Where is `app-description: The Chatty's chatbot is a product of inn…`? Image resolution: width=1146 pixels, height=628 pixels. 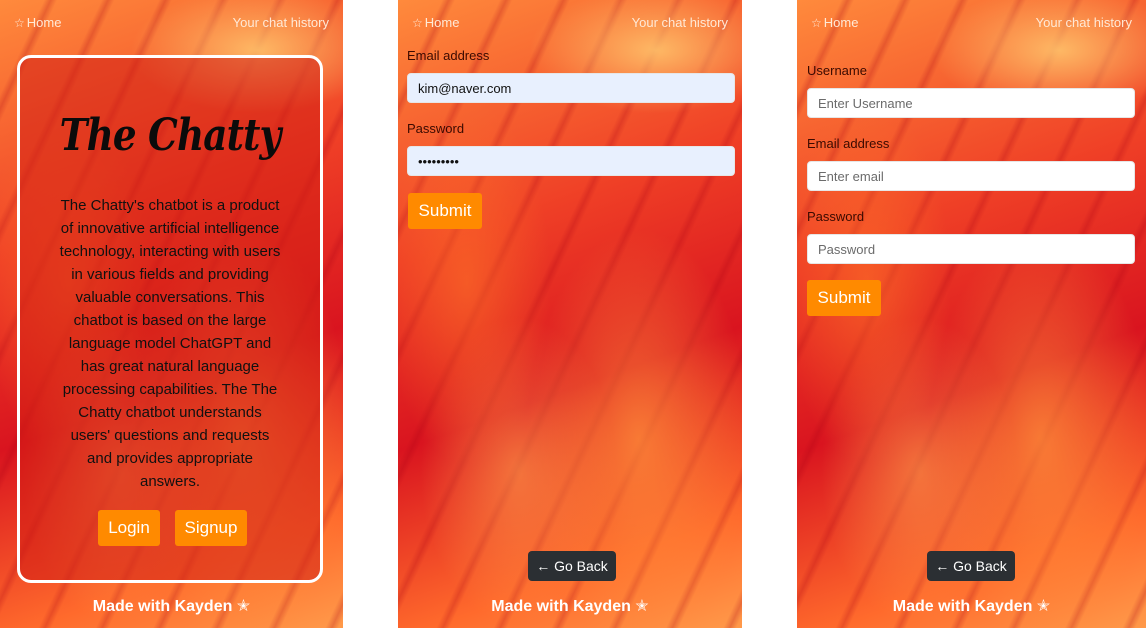 app-description: The Chatty's chatbot is a product of inn… is located at coordinates (170, 343).